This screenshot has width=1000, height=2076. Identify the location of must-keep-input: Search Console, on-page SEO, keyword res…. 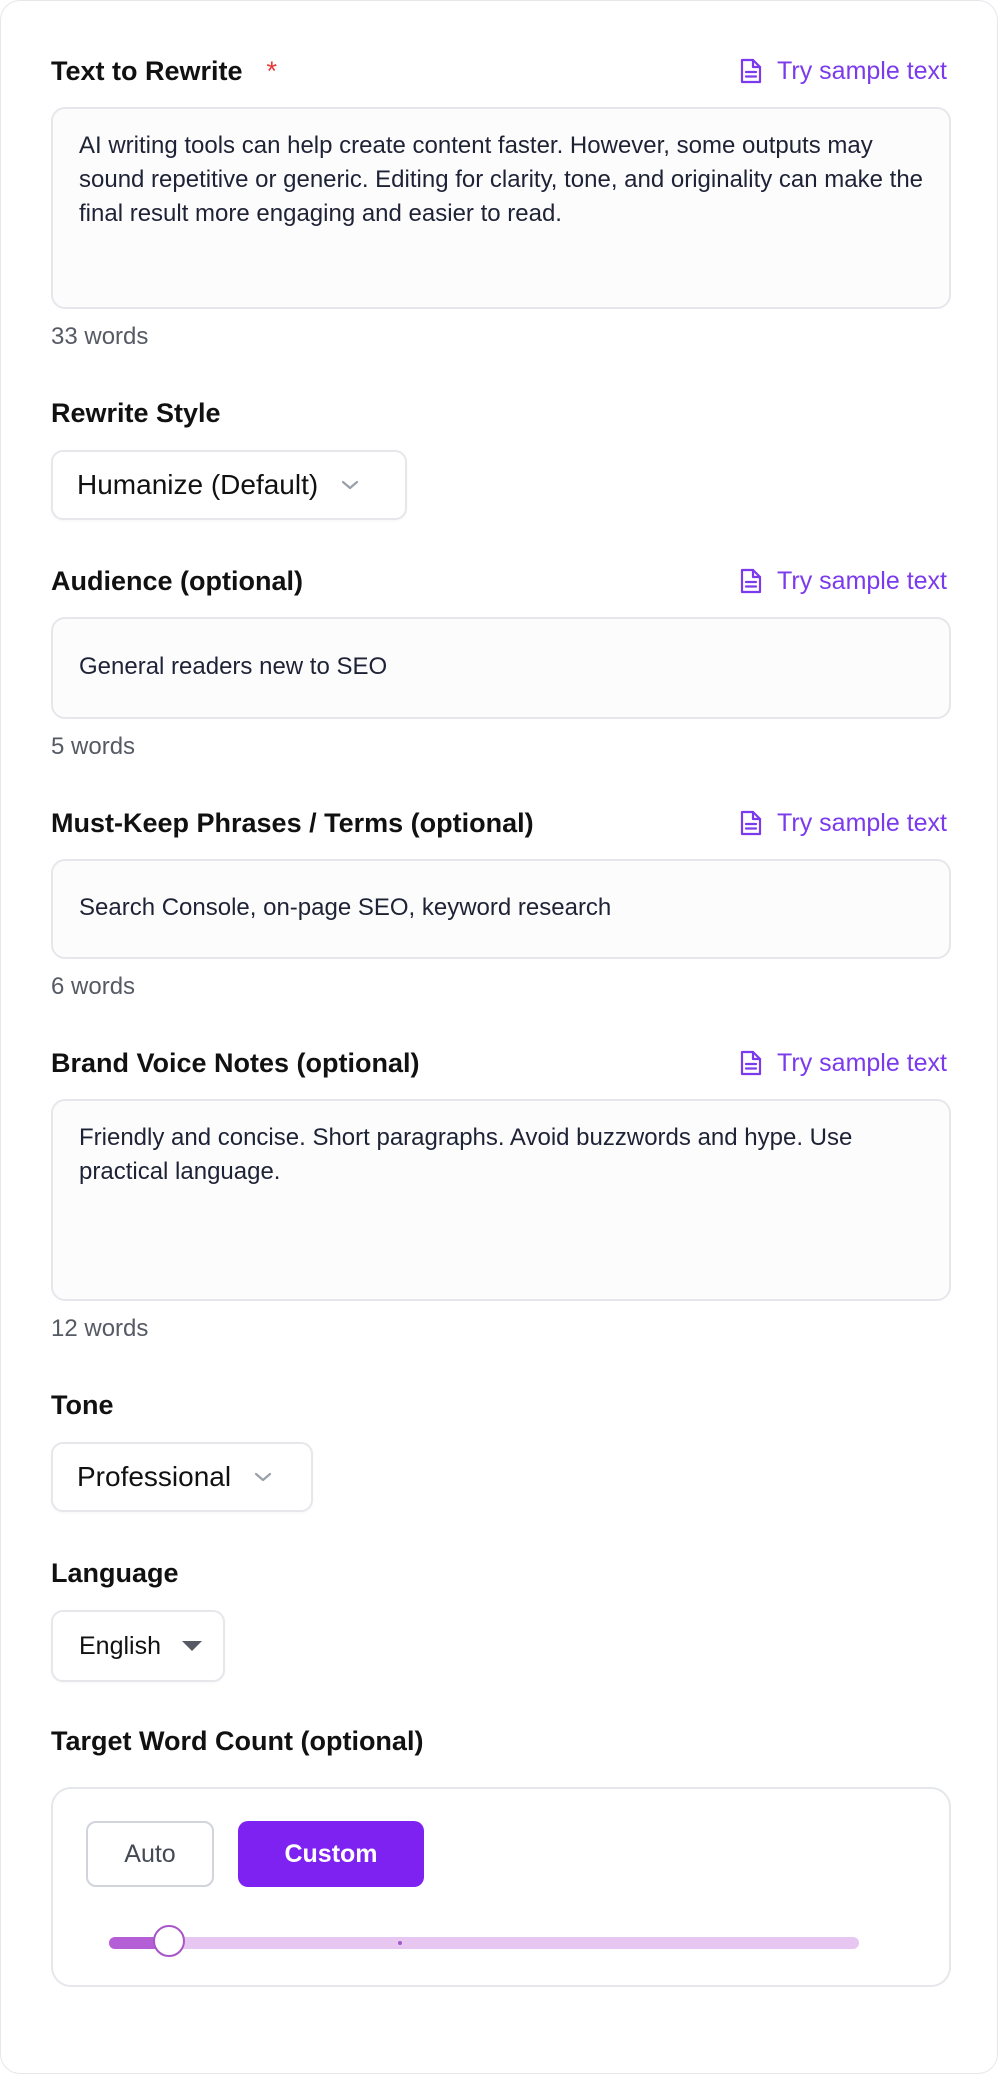
(501, 909).